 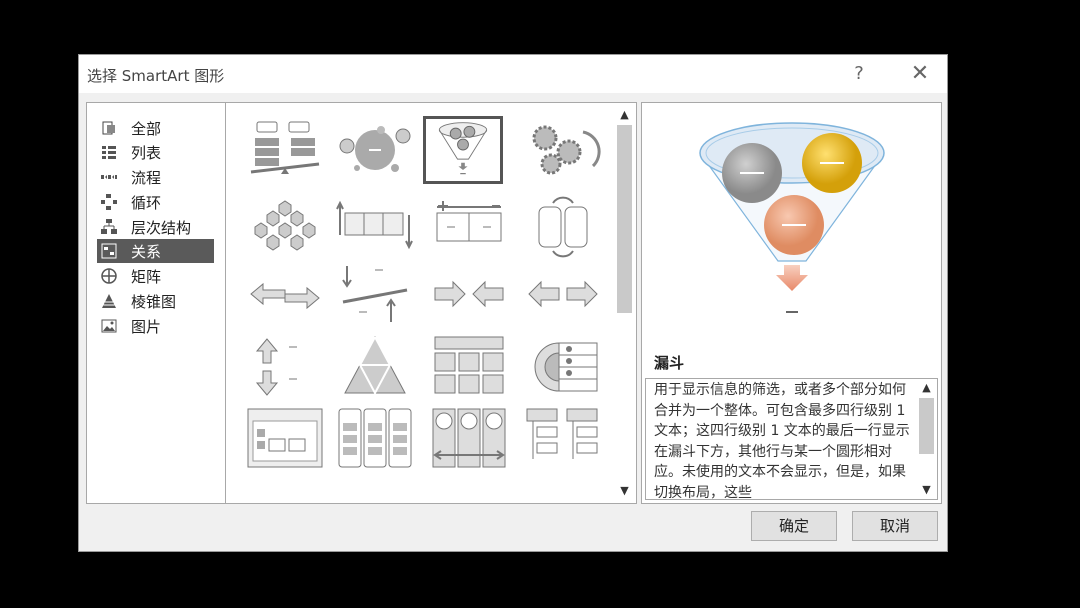 I want to click on layout-diverging-arrows, so click(x=563, y=294).